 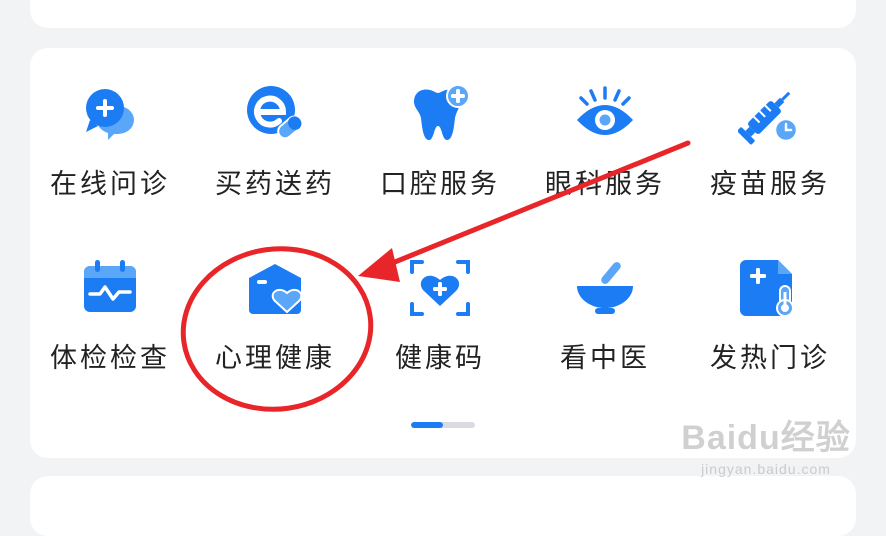 I want to click on next-card, so click(x=443, y=506).